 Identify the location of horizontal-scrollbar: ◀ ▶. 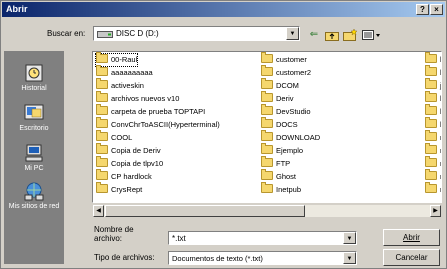
(267, 211).